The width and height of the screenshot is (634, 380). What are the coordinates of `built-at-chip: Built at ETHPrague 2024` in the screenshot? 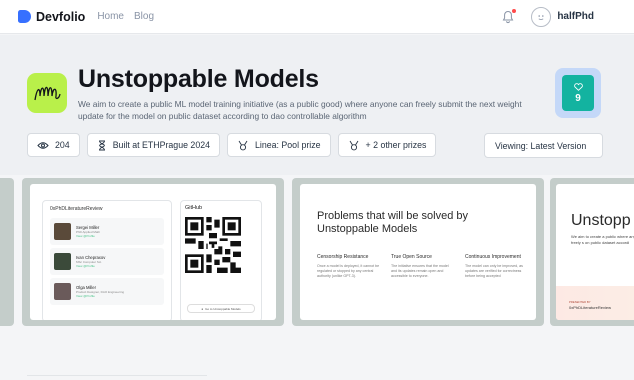 It's located at (153, 145).